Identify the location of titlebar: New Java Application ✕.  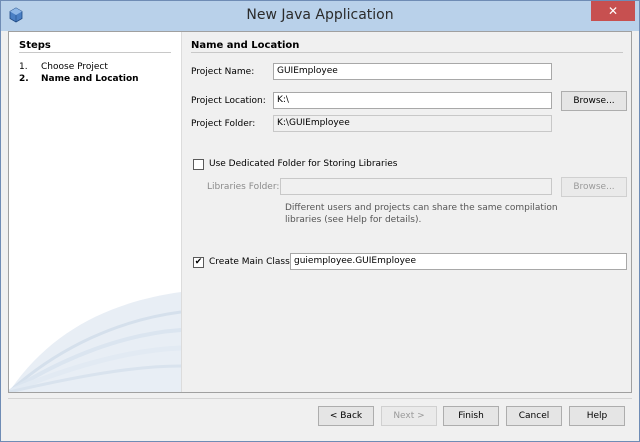
(320, 16).